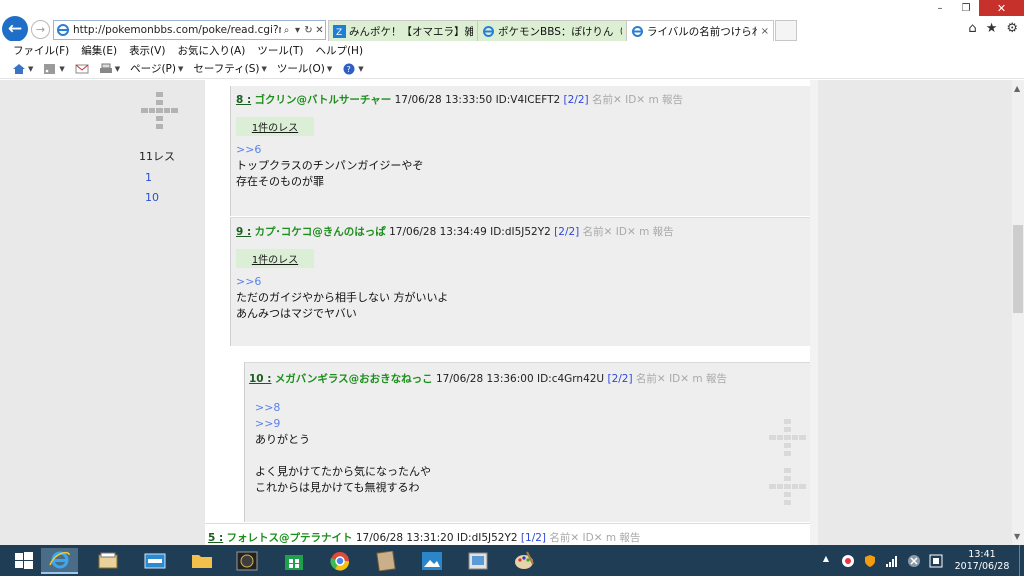 This screenshot has width=1024, height=576. What do you see at coordinates (1018, 269) in the screenshot?
I see `scroll-thumb` at bounding box center [1018, 269].